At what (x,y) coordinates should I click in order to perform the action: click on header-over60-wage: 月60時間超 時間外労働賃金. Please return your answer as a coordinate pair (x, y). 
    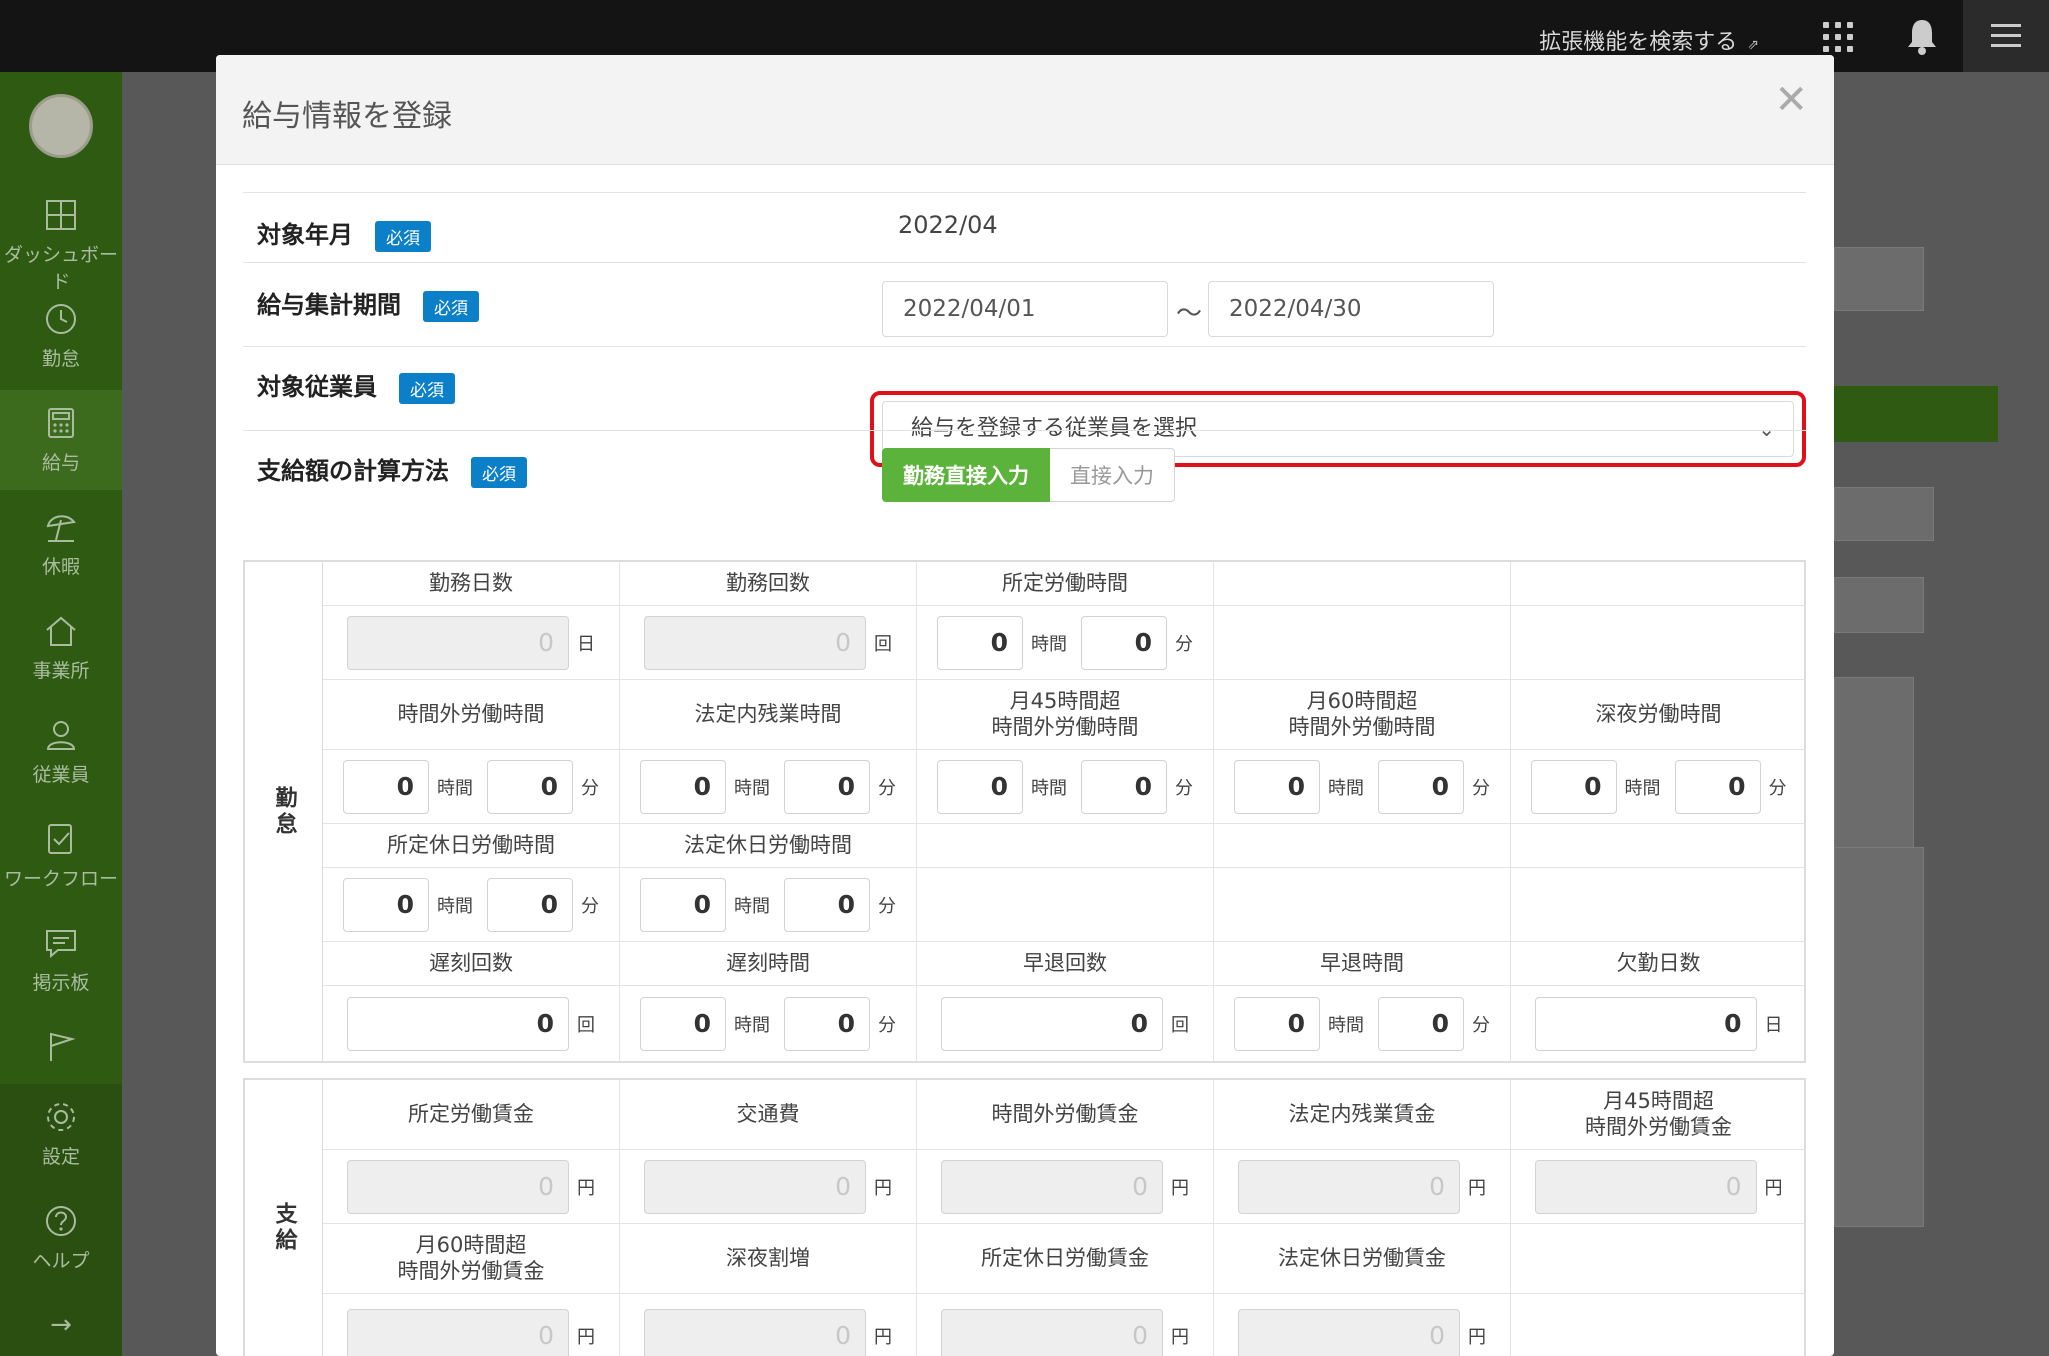
    Looking at the image, I should click on (471, 1259).